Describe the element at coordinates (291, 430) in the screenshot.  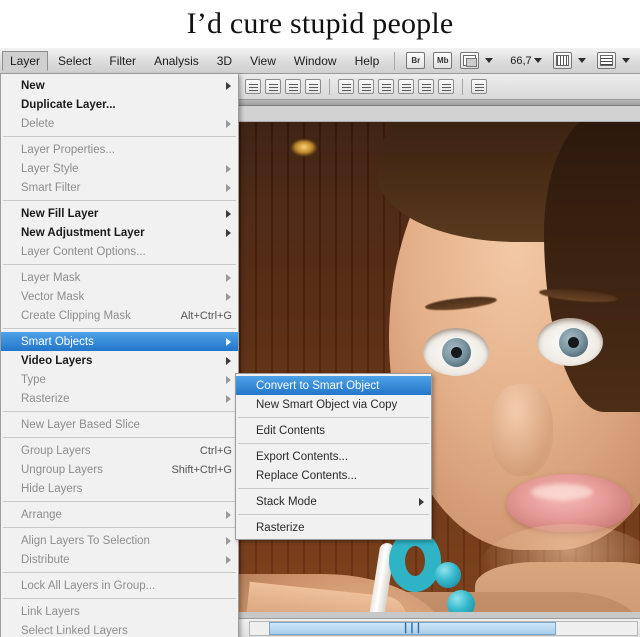
I see `menu-item-label: Edit Contents` at that location.